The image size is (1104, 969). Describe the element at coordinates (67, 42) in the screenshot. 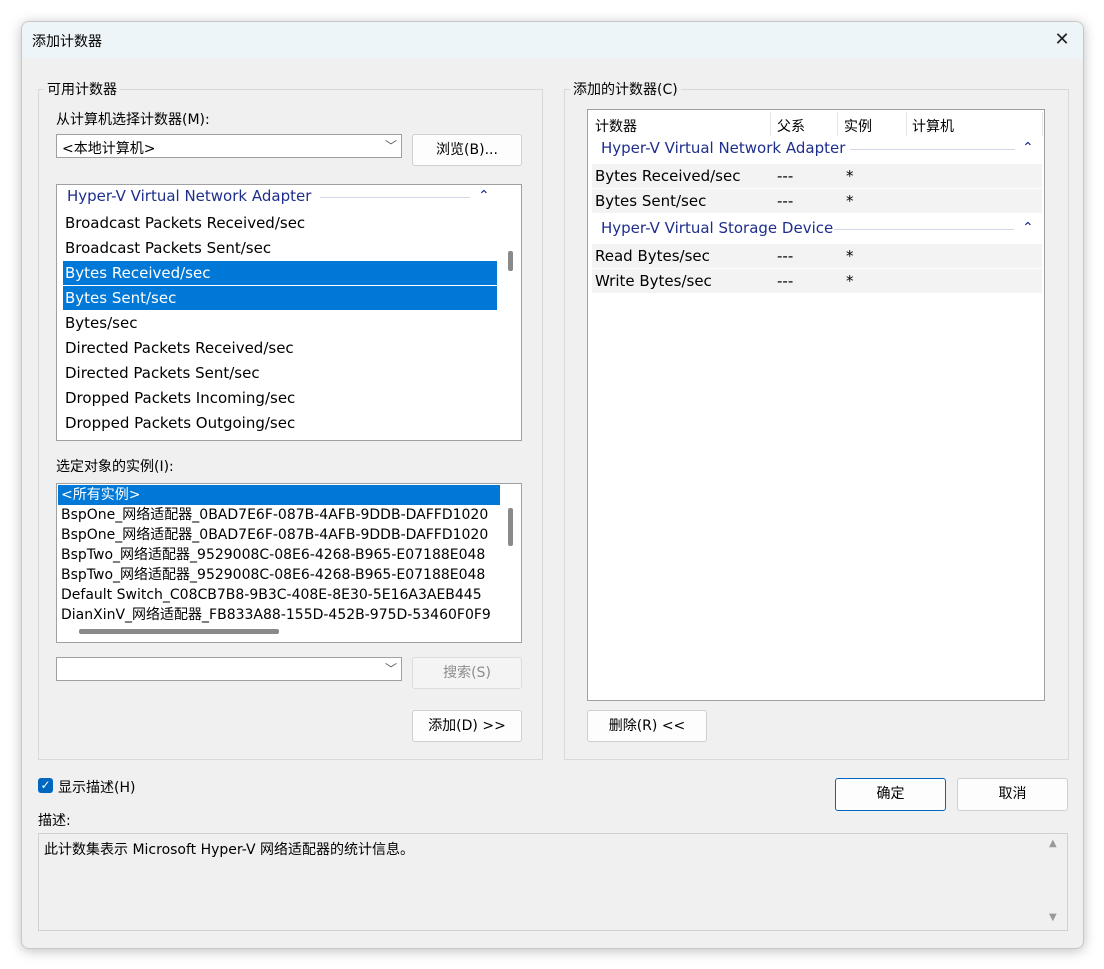

I see `window-title: 添加计数器` at that location.